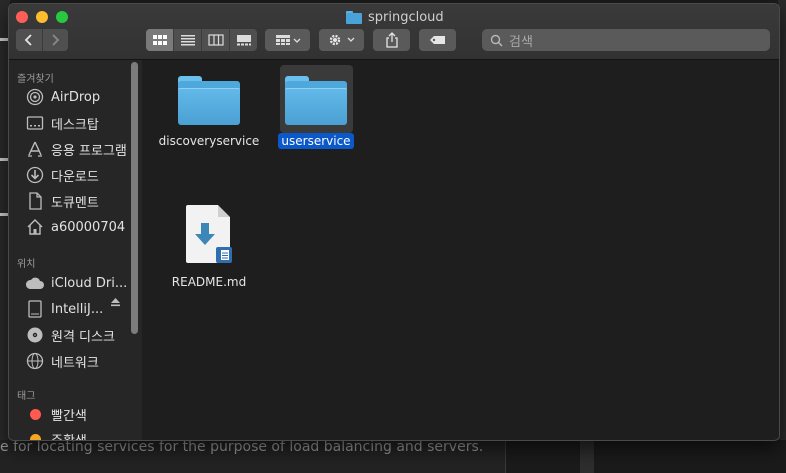  Describe the element at coordinates (209, 141) in the screenshot. I see `file-name: discoveryservice` at that location.